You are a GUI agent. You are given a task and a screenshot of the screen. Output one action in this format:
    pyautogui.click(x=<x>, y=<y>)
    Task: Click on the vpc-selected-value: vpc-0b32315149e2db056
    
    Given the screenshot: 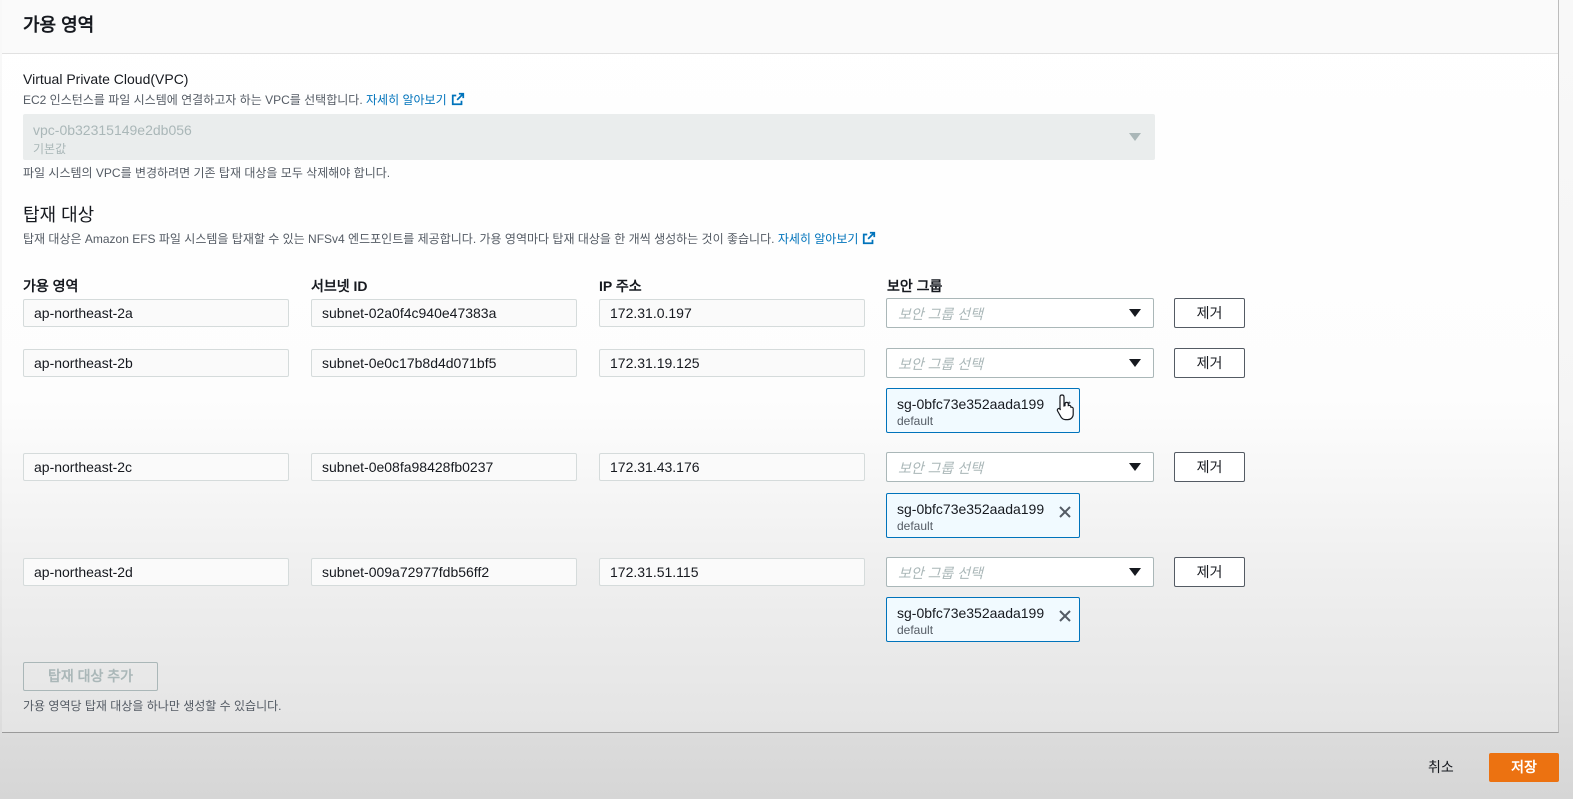 What is the action you would take?
    pyautogui.click(x=112, y=130)
    